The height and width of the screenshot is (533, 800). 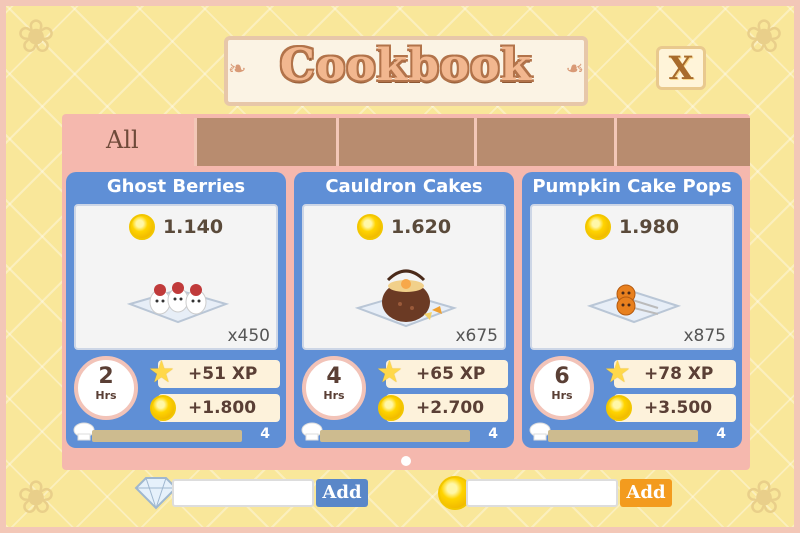 I want to click on tab-all: All, so click(x=128, y=142).